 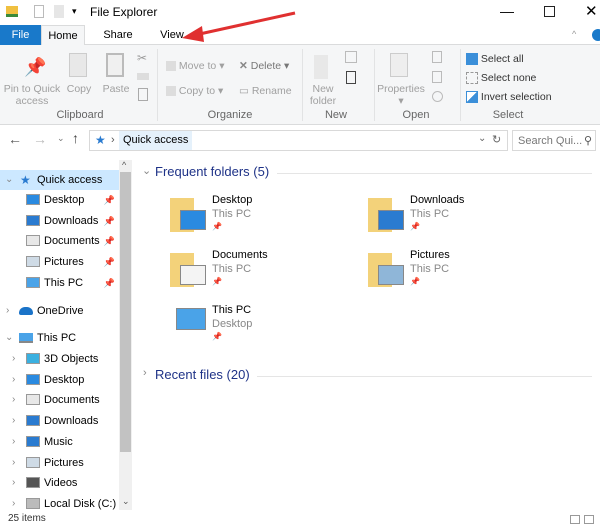 I want to click on scroll-down-icon: ⌄, so click(x=126, y=501).